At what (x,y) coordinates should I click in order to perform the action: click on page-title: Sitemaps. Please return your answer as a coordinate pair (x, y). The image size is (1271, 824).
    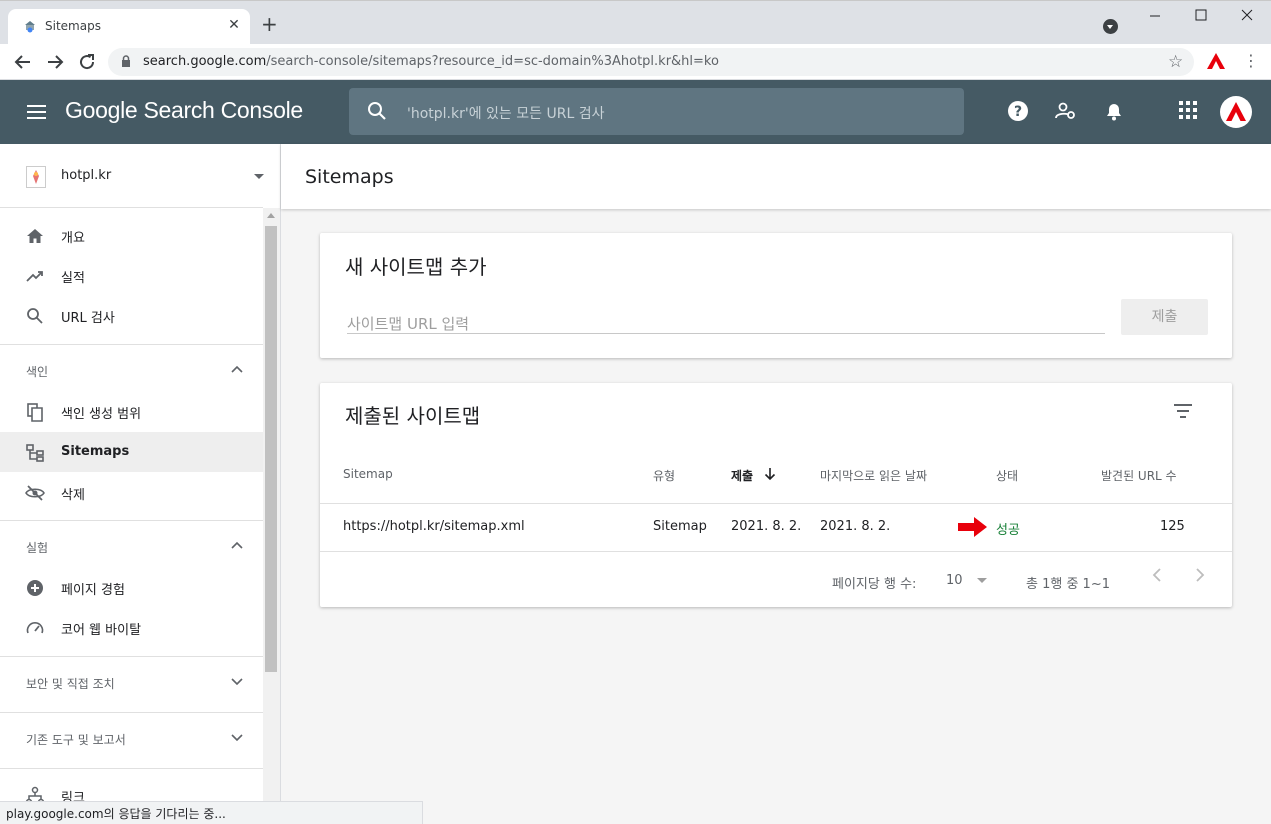
    Looking at the image, I should click on (349, 177).